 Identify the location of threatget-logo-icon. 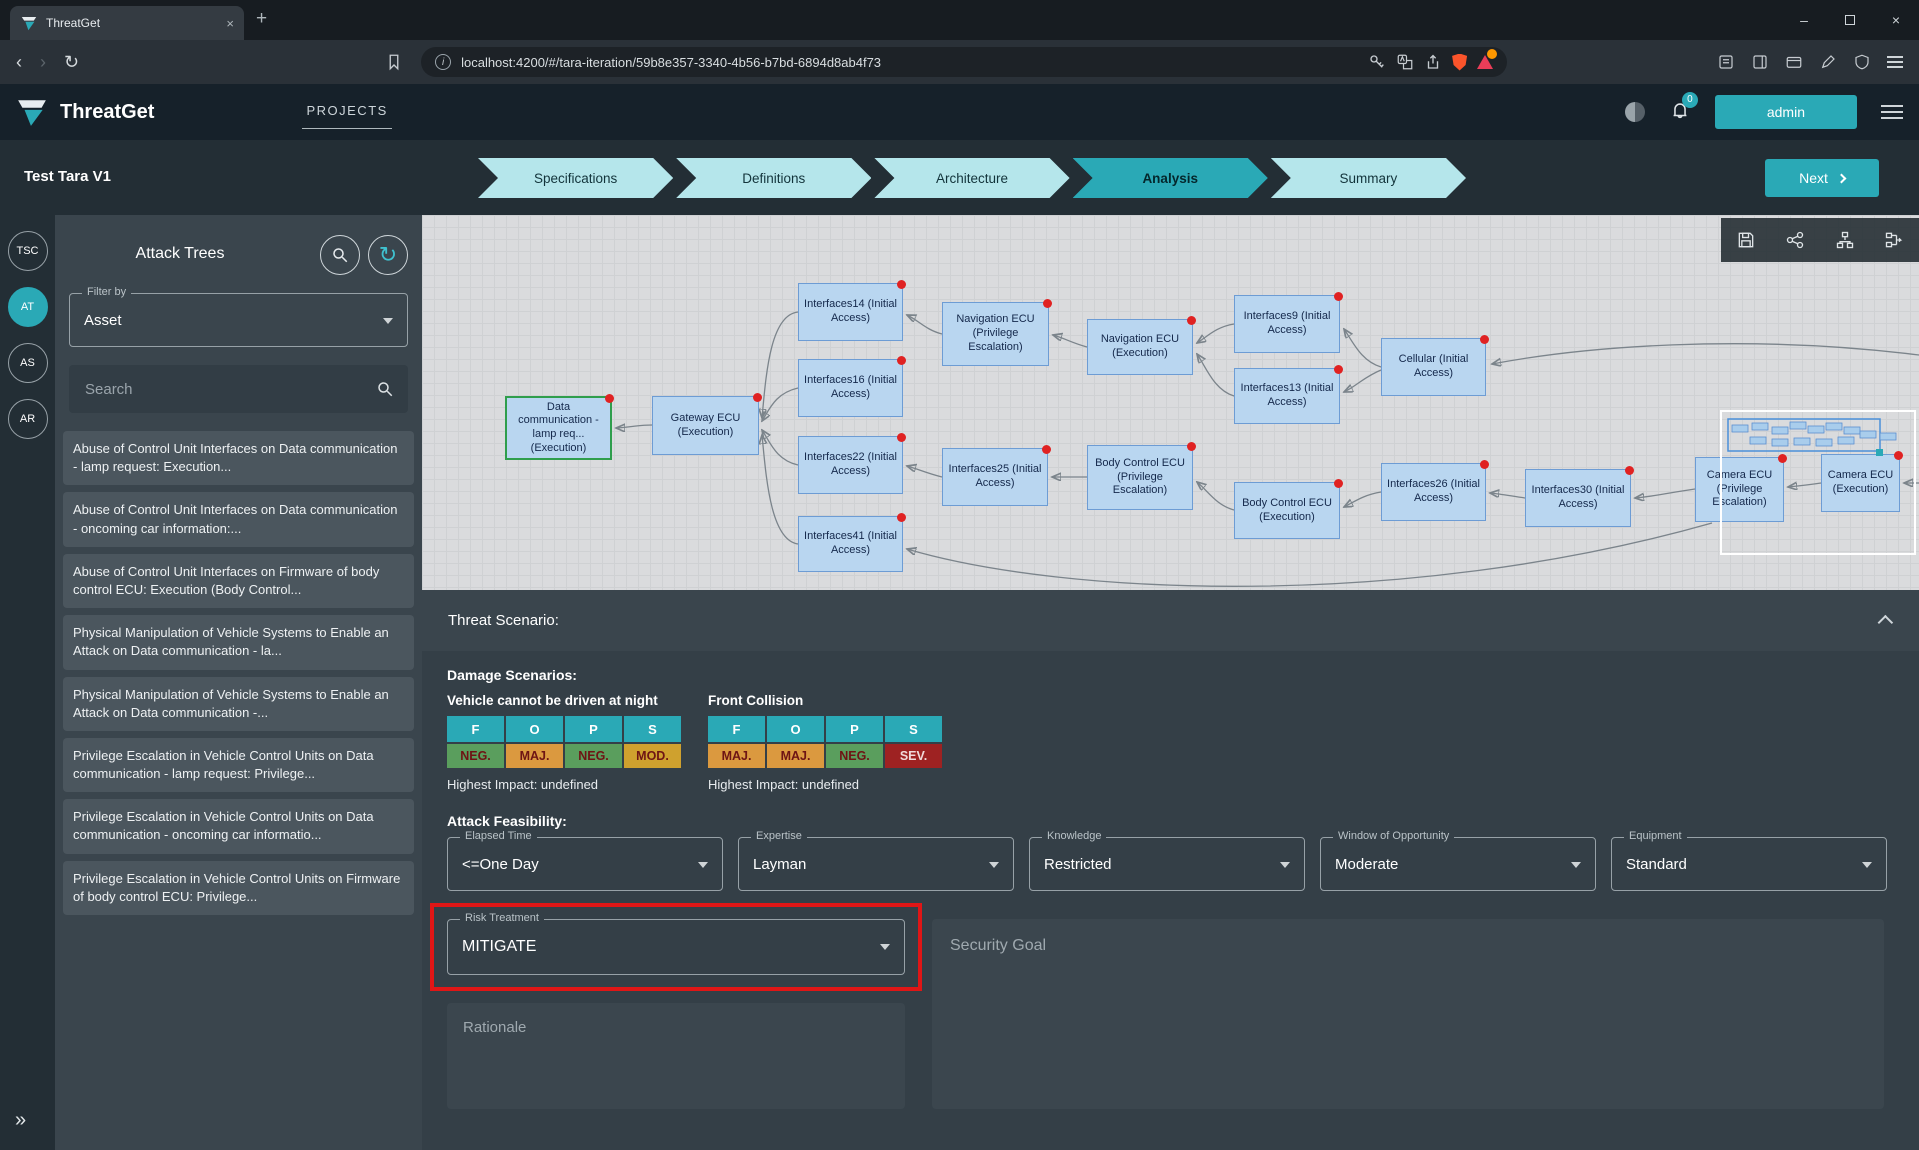
(32, 113).